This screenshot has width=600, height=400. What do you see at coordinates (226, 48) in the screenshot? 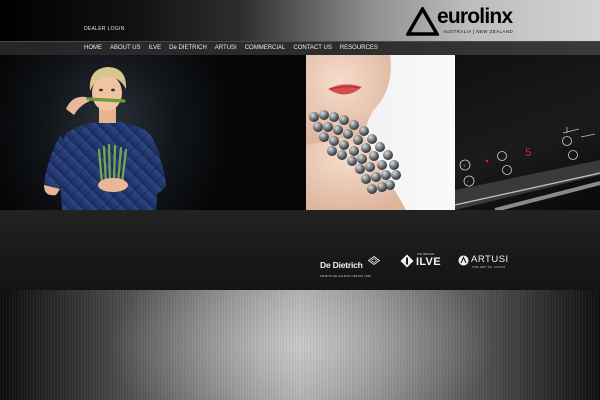
I see `nav-item-artusi: ARTUSI` at bounding box center [226, 48].